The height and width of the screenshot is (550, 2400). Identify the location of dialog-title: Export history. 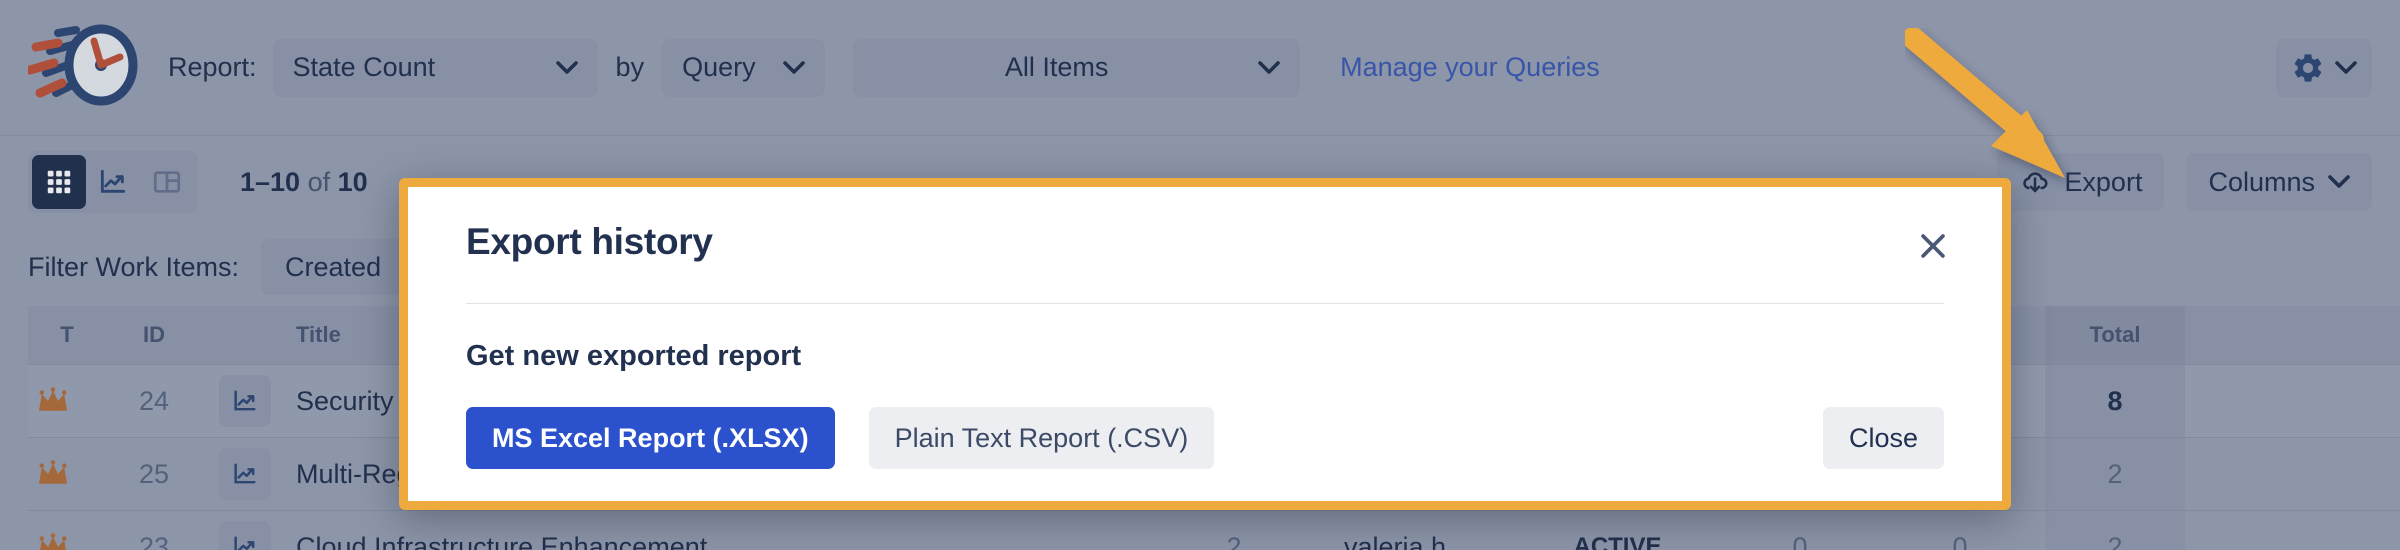
(589, 241).